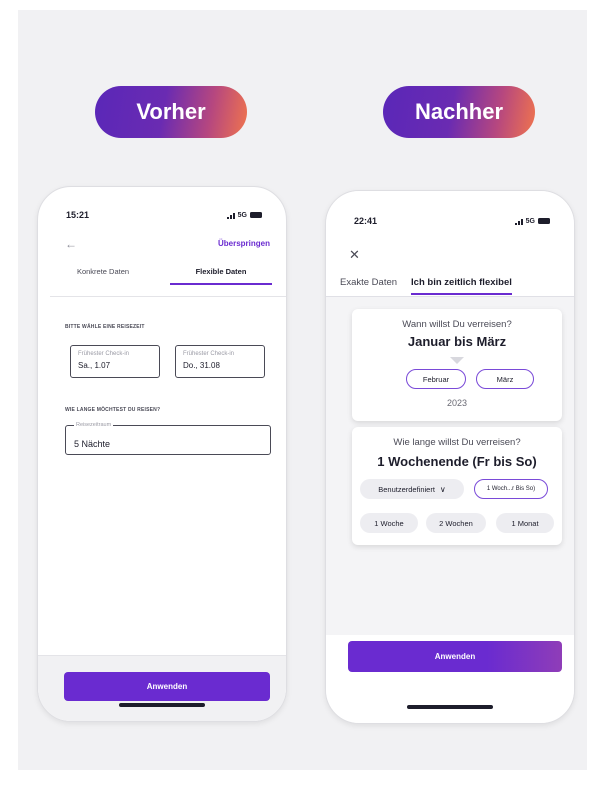  Describe the element at coordinates (457, 461) in the screenshot. I see `duration-answer: 1 Wochenende (Fr bis So)` at that location.